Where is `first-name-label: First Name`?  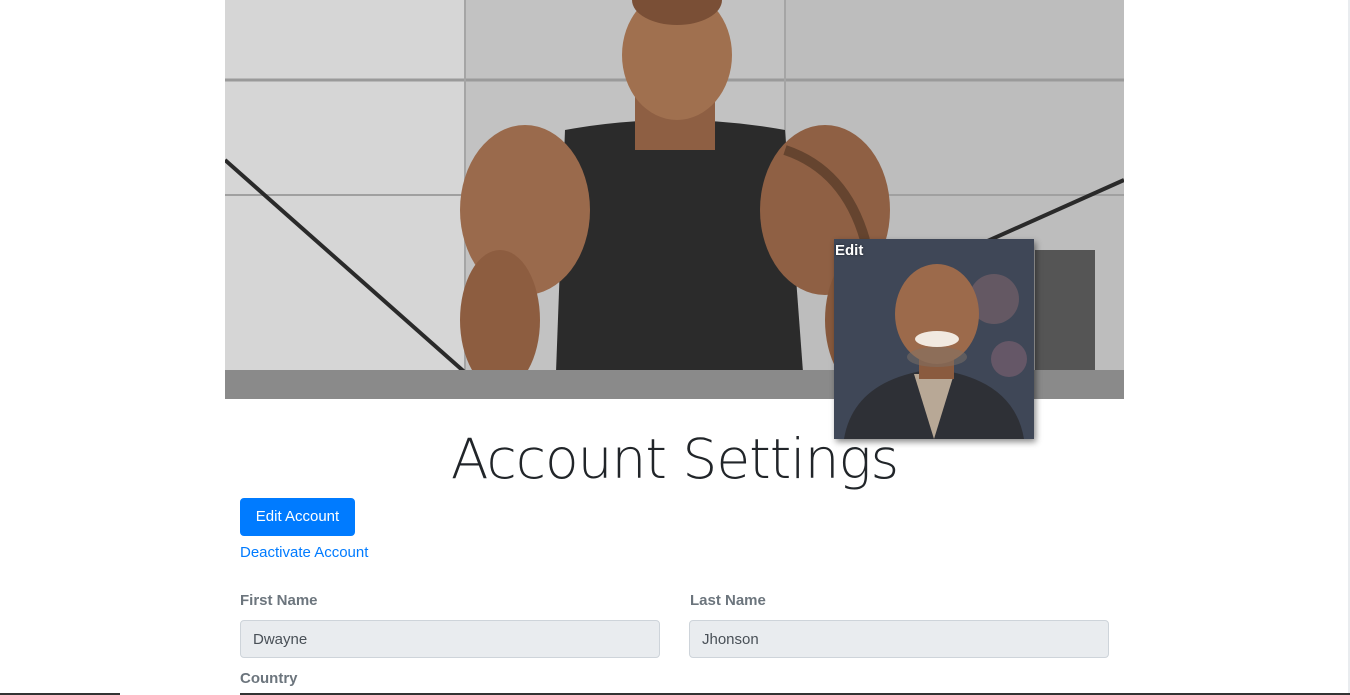
first-name-label: First Name is located at coordinates (279, 600).